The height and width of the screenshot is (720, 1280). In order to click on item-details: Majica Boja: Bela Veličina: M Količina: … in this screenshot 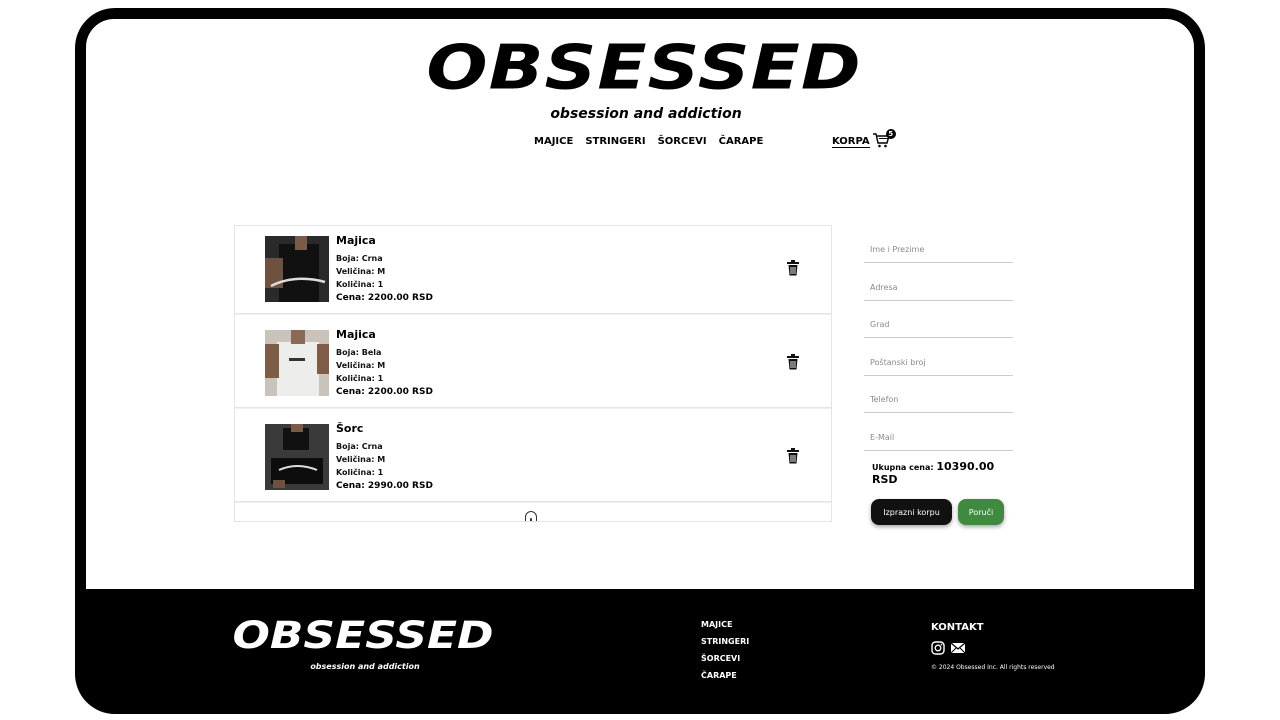, I will do `click(384, 363)`.